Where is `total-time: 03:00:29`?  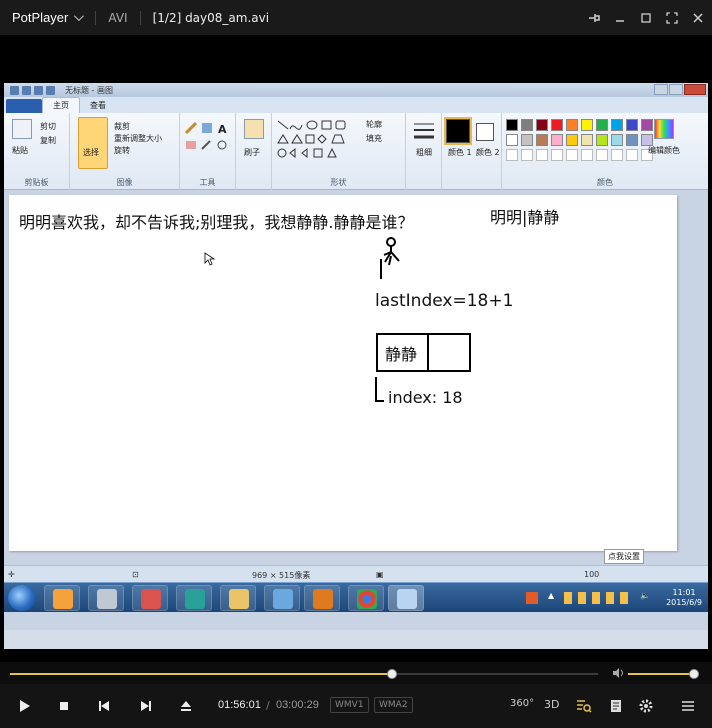 total-time: 03:00:29 is located at coordinates (297, 705).